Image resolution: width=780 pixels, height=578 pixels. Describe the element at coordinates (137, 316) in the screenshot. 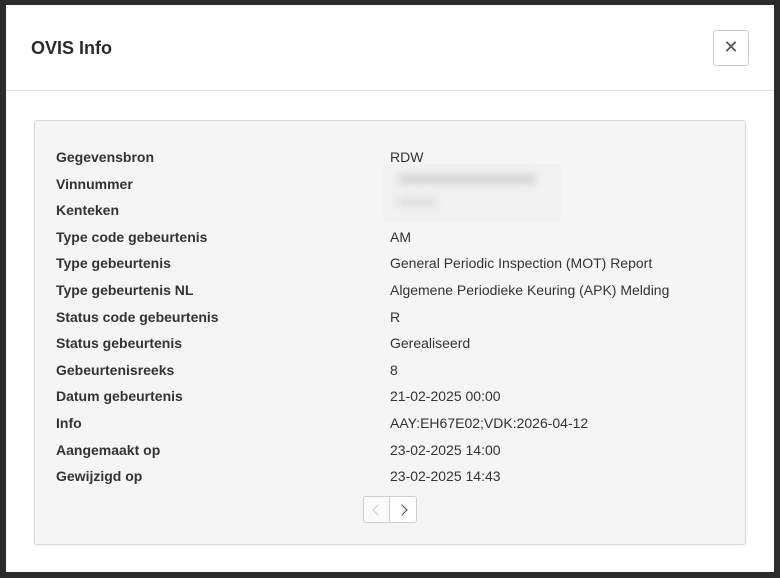

I see `info-label: Status code gebeurtenis` at that location.